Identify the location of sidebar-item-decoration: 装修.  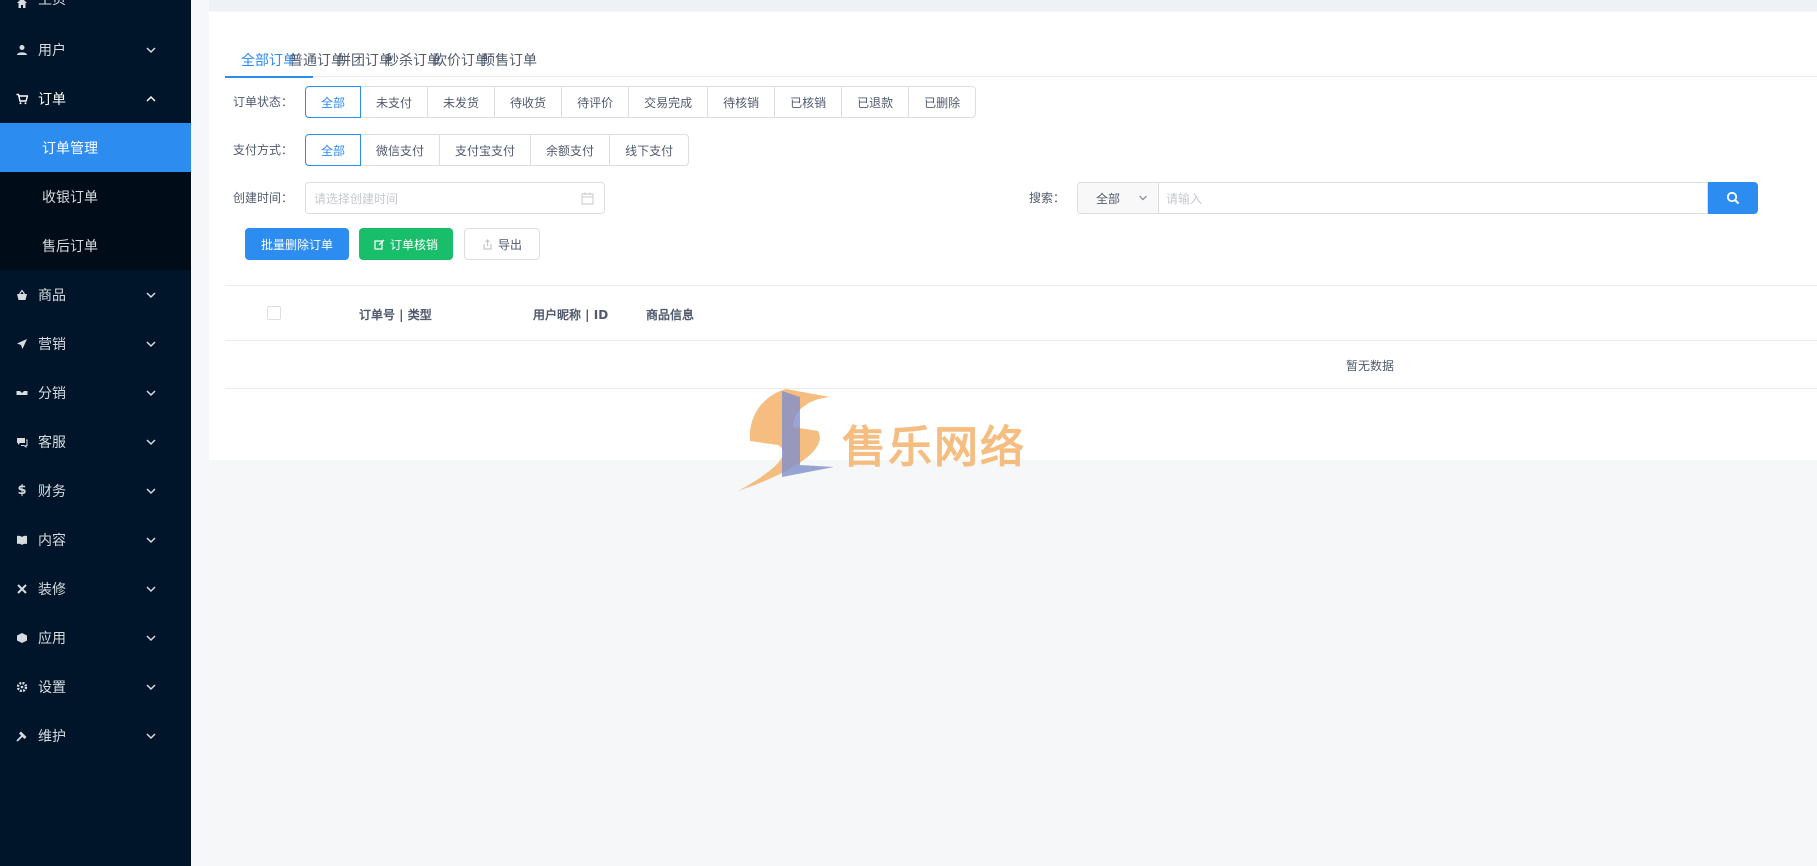
(95, 588).